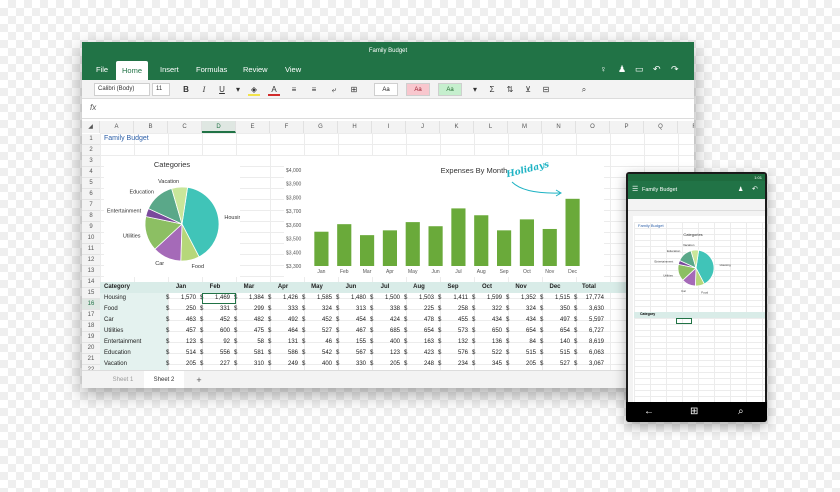 The width and height of the screenshot is (840, 492). What do you see at coordinates (180, 353) in the screenshot?
I see `value-cell: 514` at bounding box center [180, 353].